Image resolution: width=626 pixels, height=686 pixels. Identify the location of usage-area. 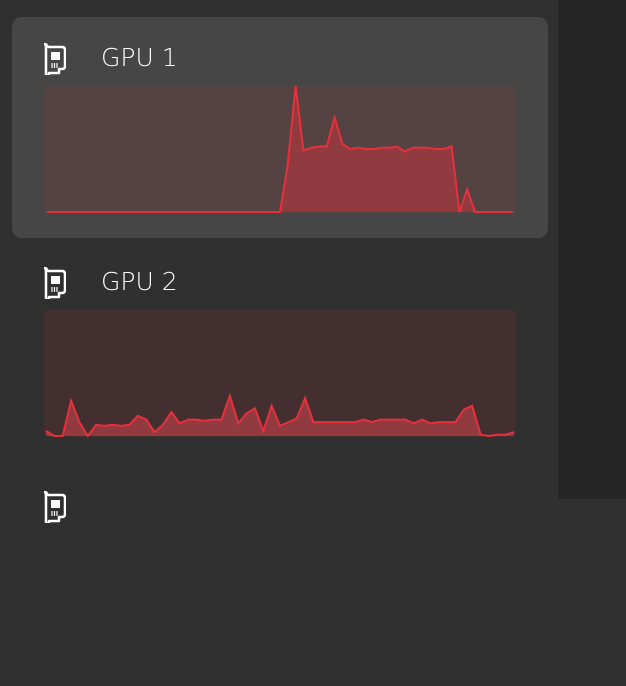
(280, 415).